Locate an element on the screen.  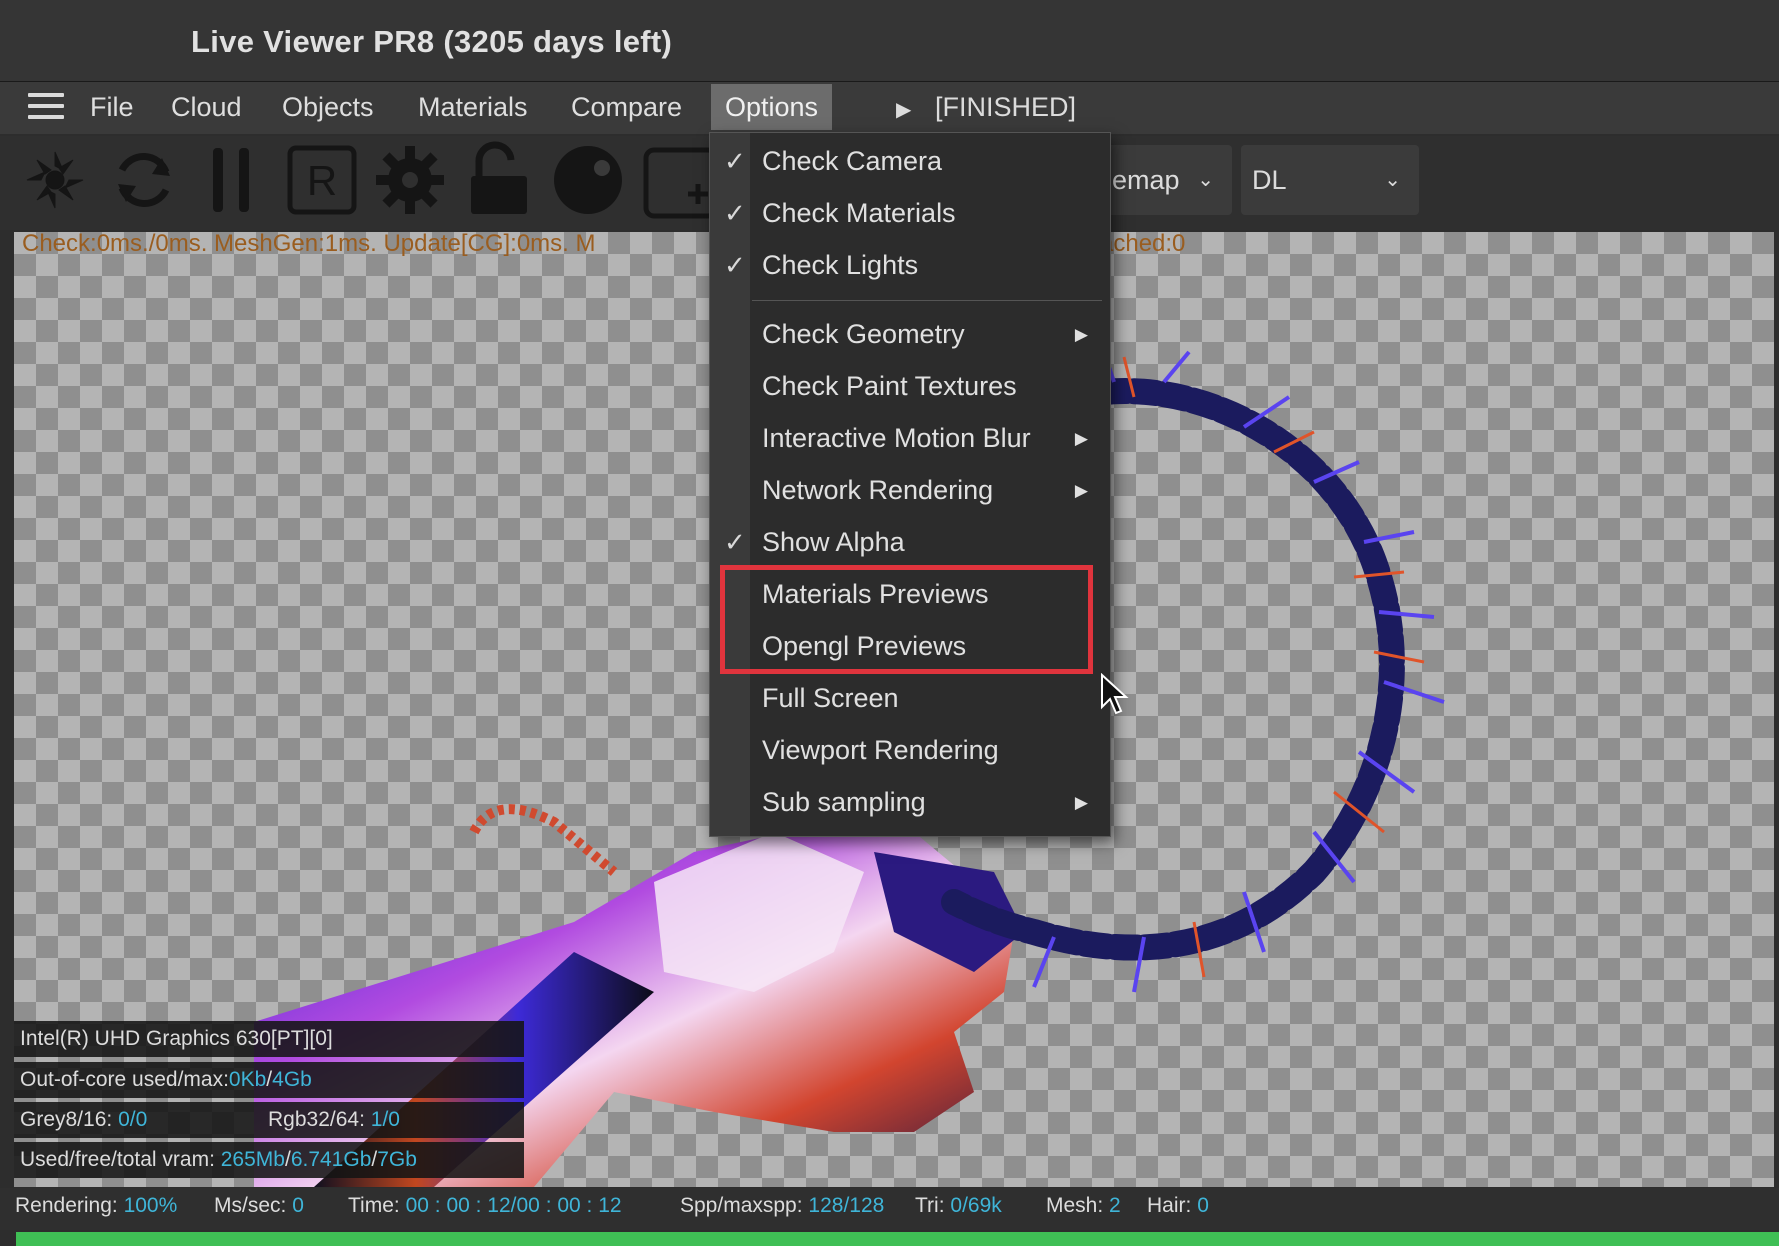
rgb-label: Rgb32/64: is located at coordinates (316, 1119).